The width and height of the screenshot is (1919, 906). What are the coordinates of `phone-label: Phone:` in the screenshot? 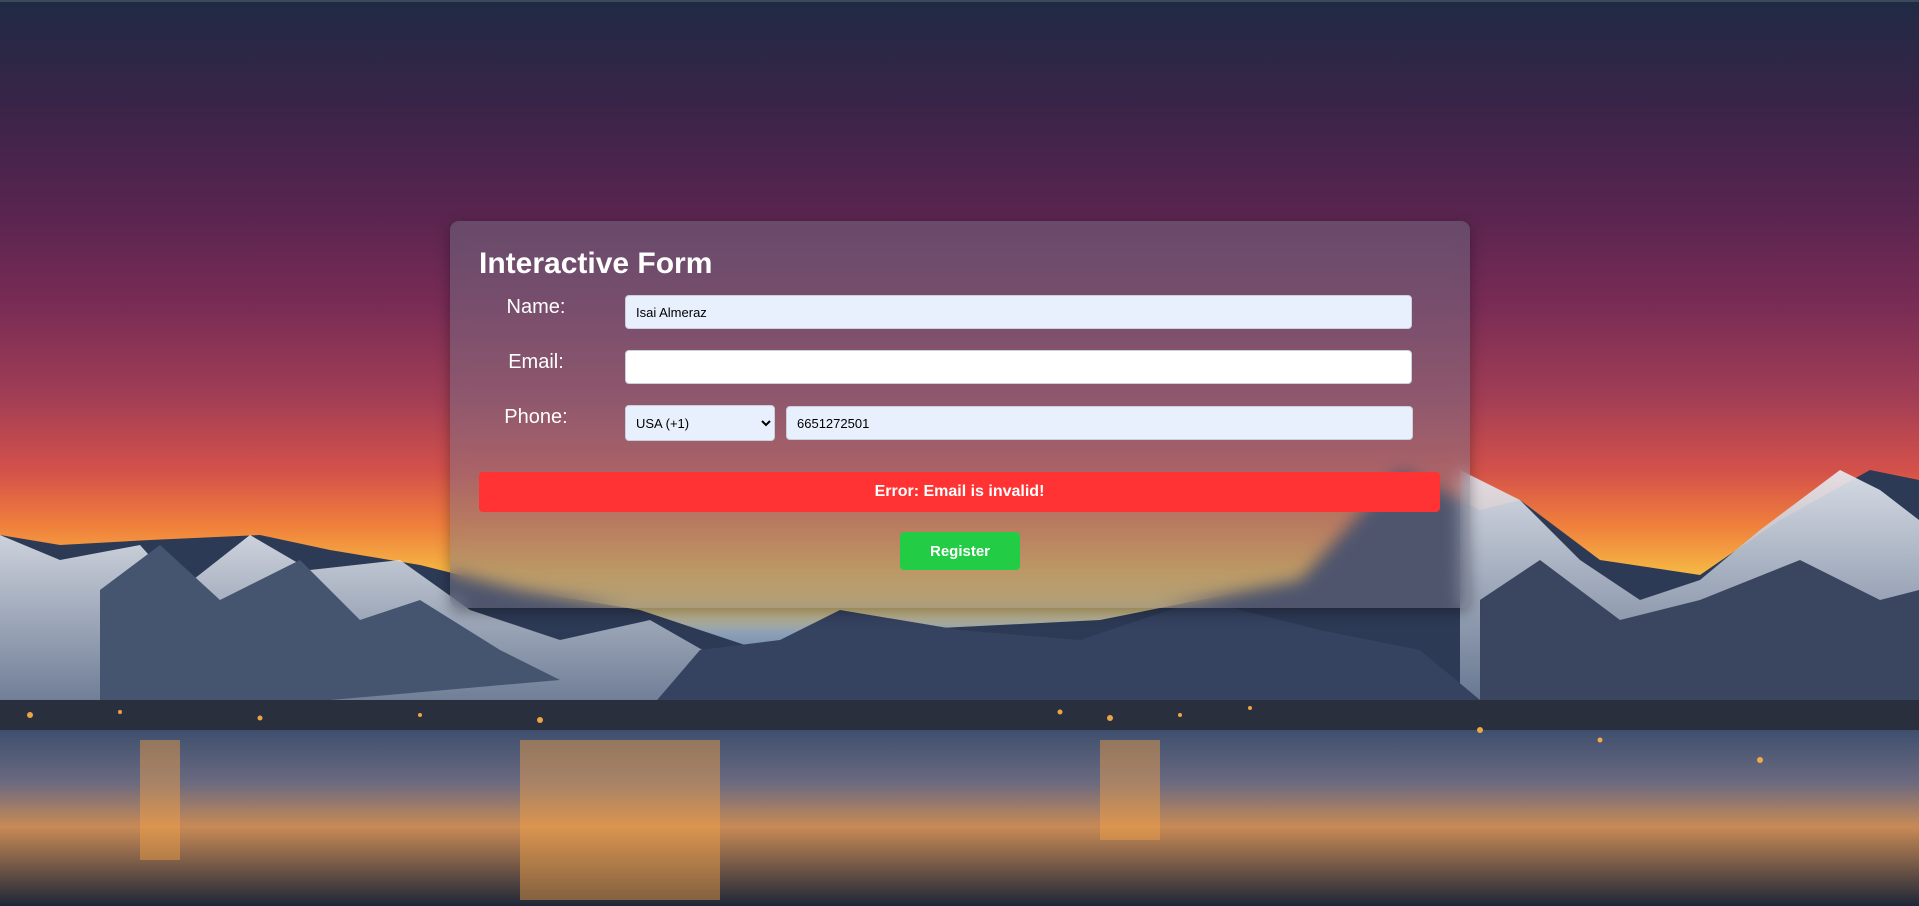 It's located at (536, 417).